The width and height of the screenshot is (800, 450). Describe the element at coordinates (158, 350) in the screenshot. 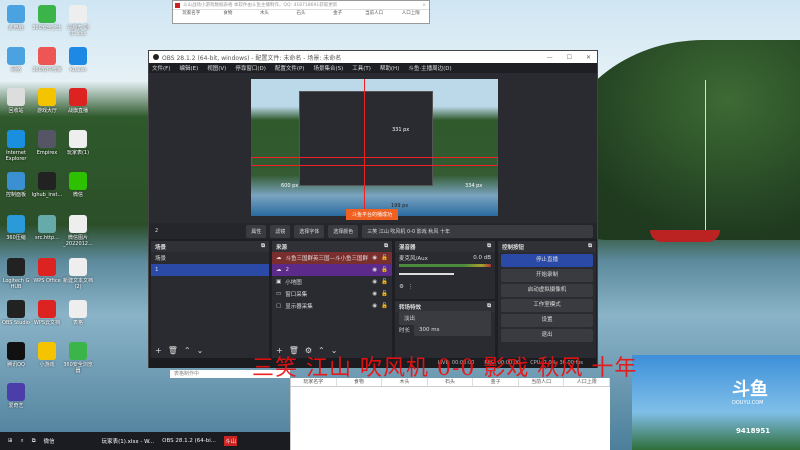

I see `add-icon: +` at that location.